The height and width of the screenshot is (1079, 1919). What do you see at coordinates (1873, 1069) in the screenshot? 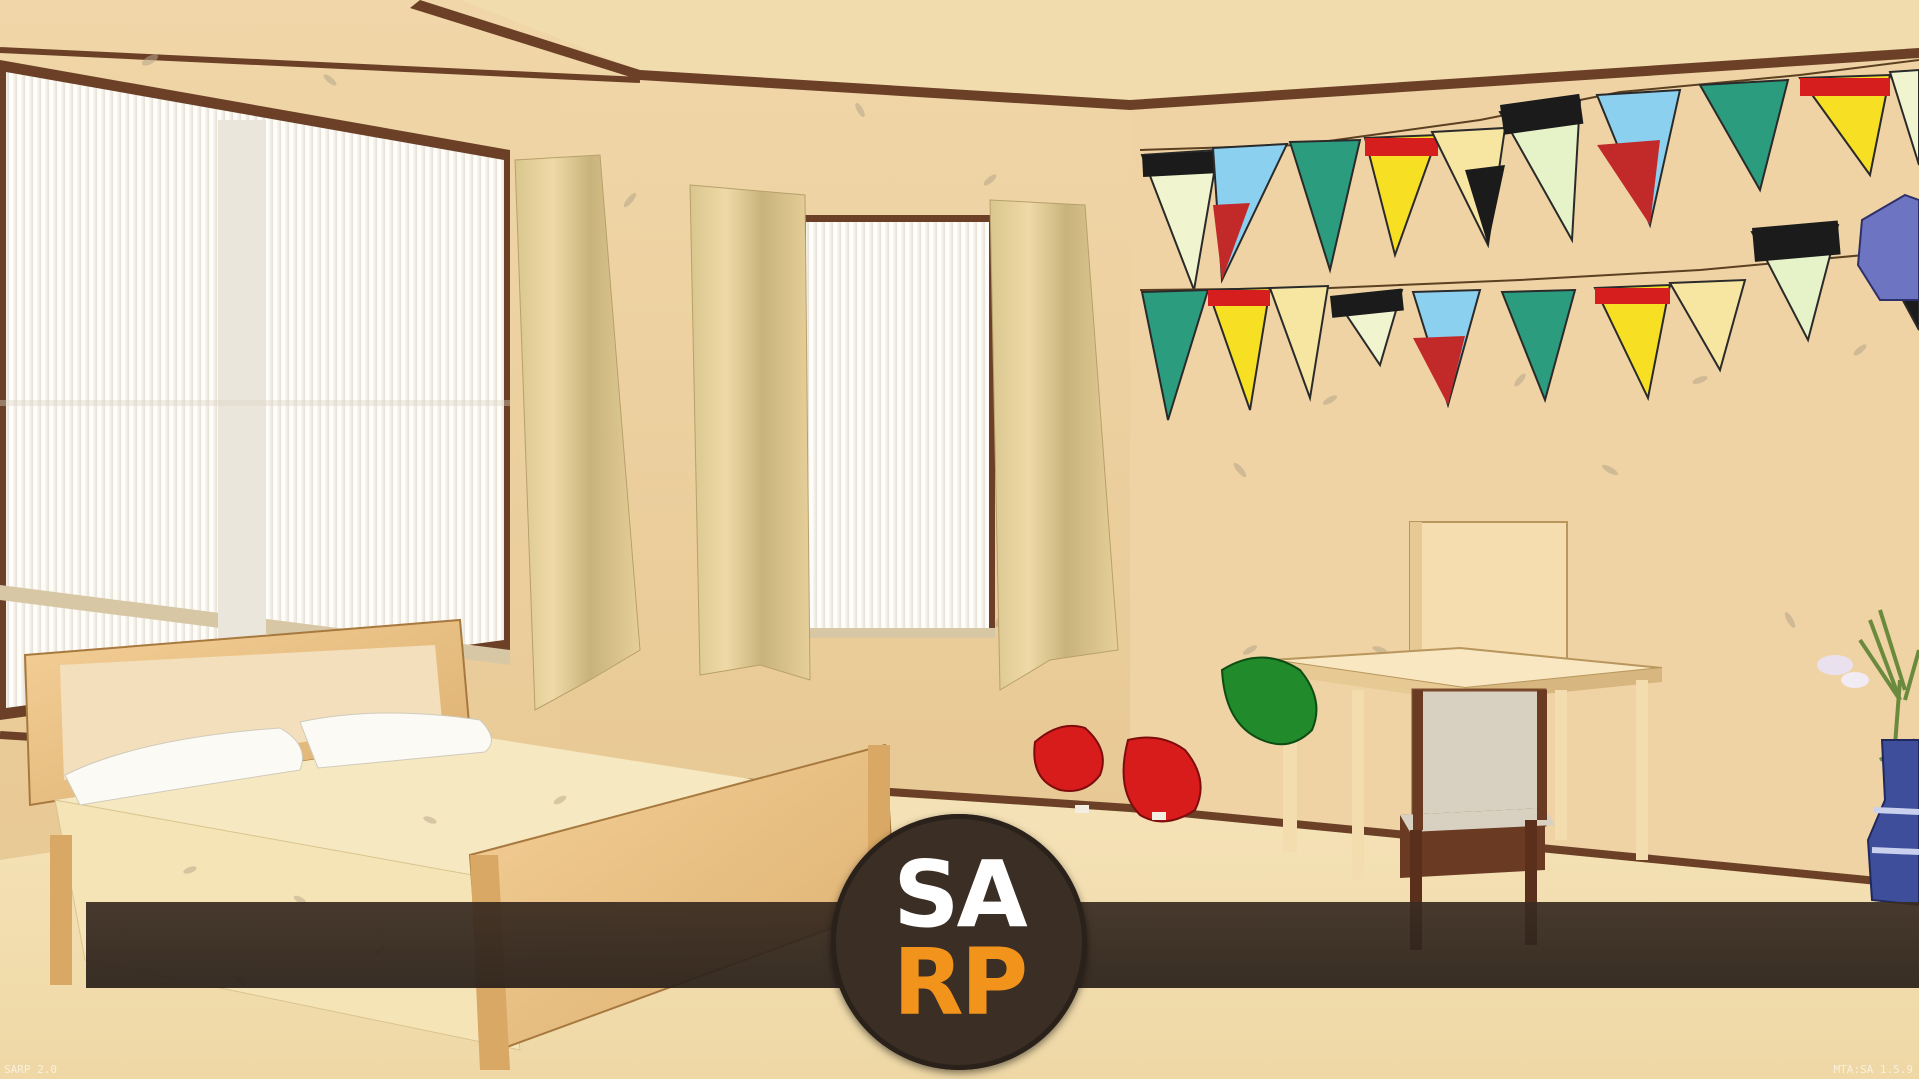
I see `version-label-right: MTA:SA 1.5.9` at bounding box center [1873, 1069].